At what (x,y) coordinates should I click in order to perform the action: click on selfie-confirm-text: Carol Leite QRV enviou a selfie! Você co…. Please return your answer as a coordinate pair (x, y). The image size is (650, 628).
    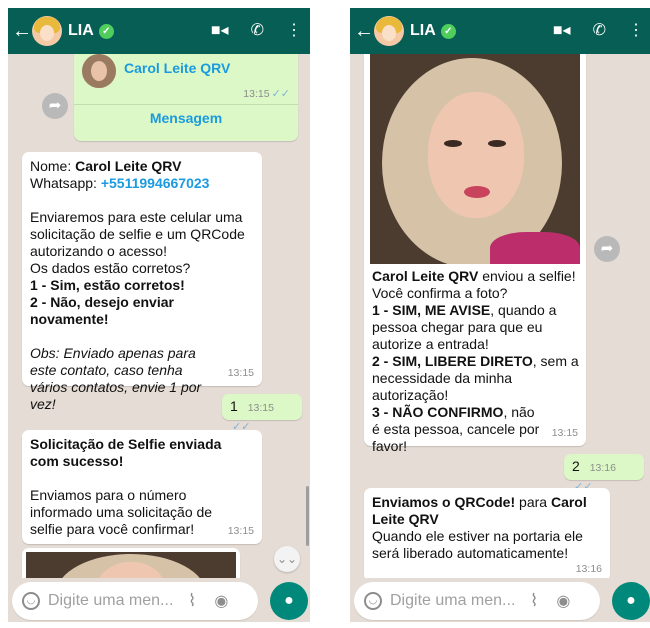
    Looking at the image, I should click on (477, 361).